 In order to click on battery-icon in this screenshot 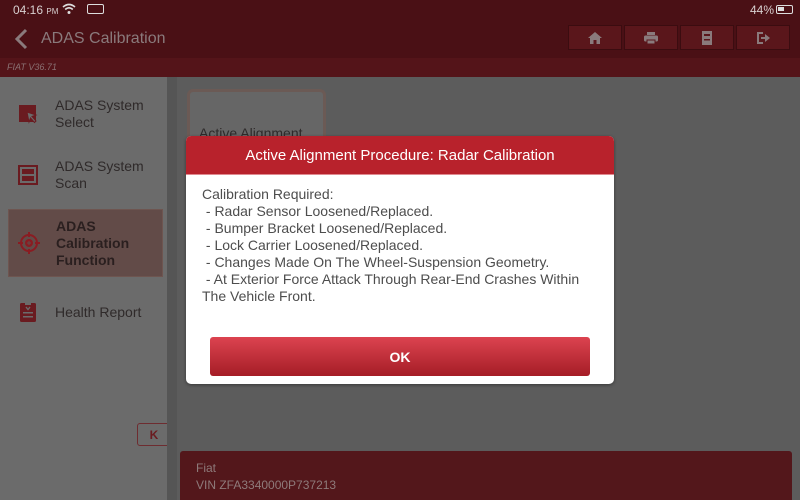, I will do `click(784, 9)`.